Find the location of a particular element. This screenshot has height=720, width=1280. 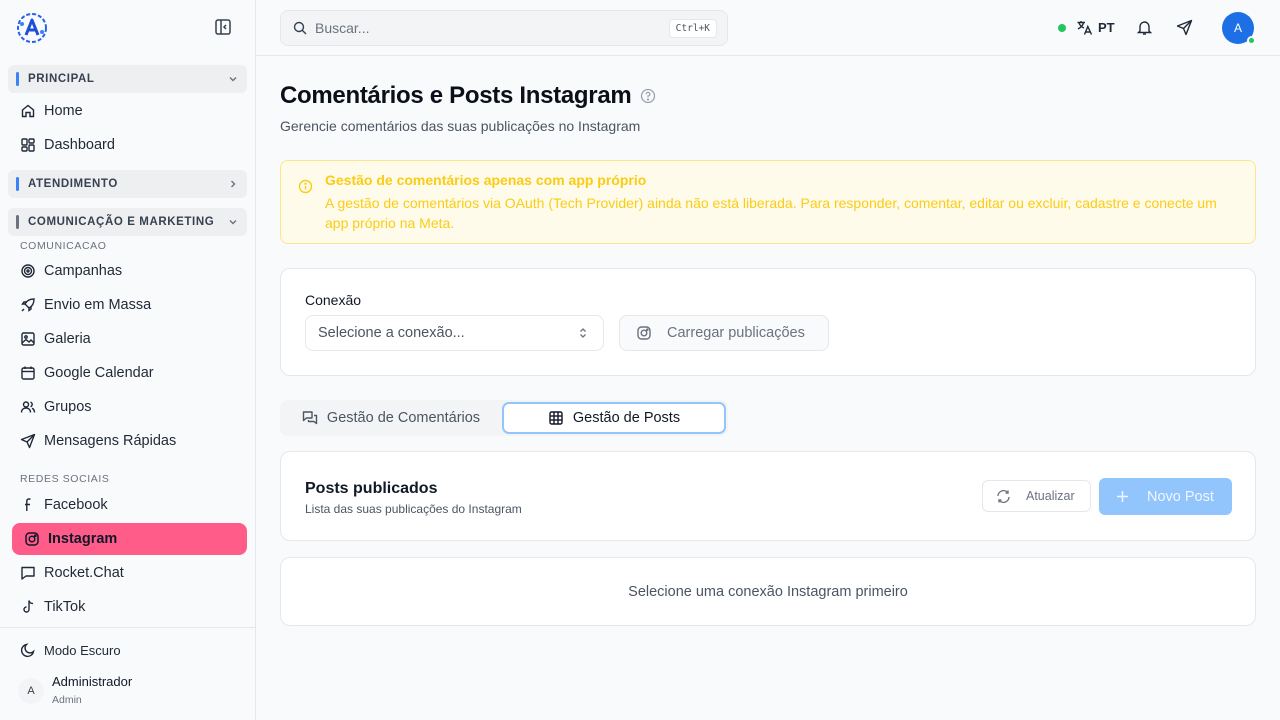

sidebar-item-campanhas: Campanhas is located at coordinates (129, 271).